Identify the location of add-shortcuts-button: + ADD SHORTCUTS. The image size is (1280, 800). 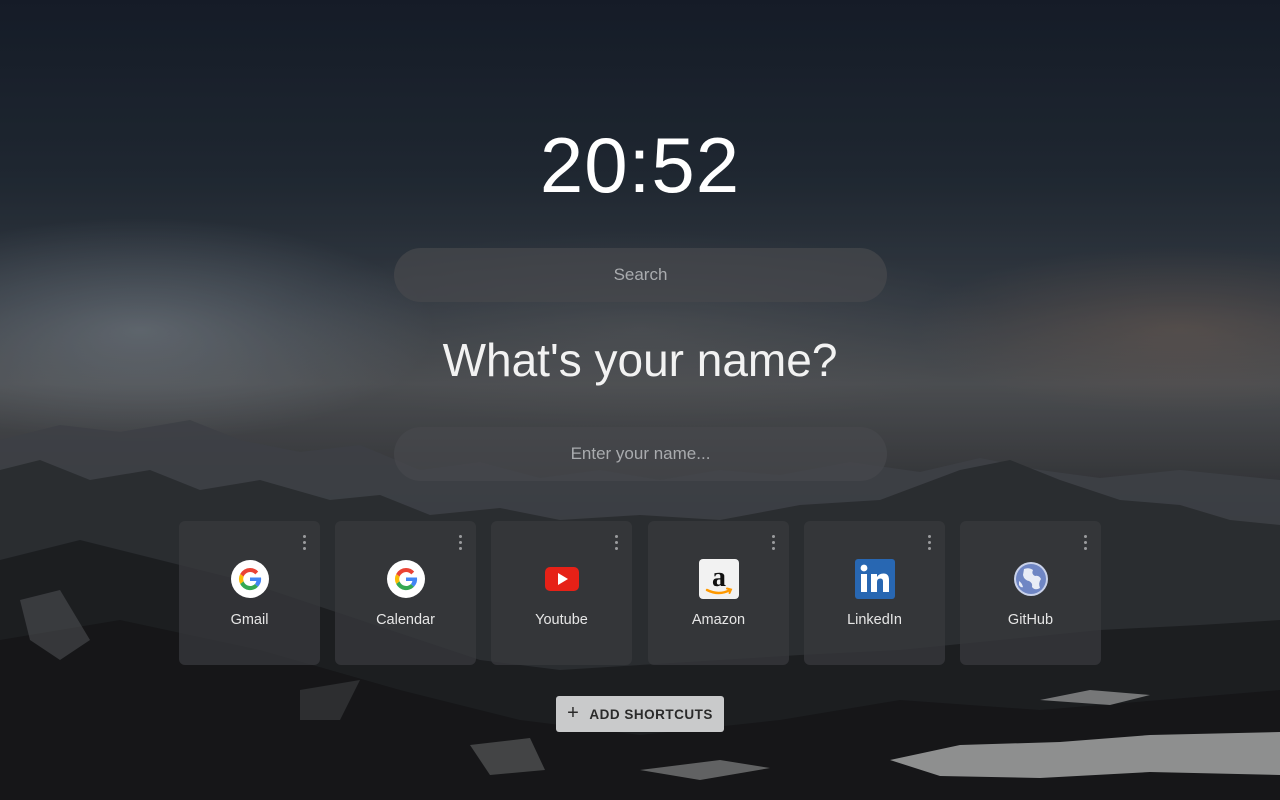
(640, 714).